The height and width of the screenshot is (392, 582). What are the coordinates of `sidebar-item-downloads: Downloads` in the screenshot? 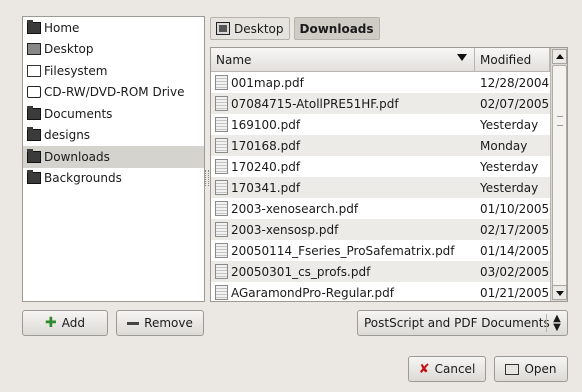 It's located at (113, 157).